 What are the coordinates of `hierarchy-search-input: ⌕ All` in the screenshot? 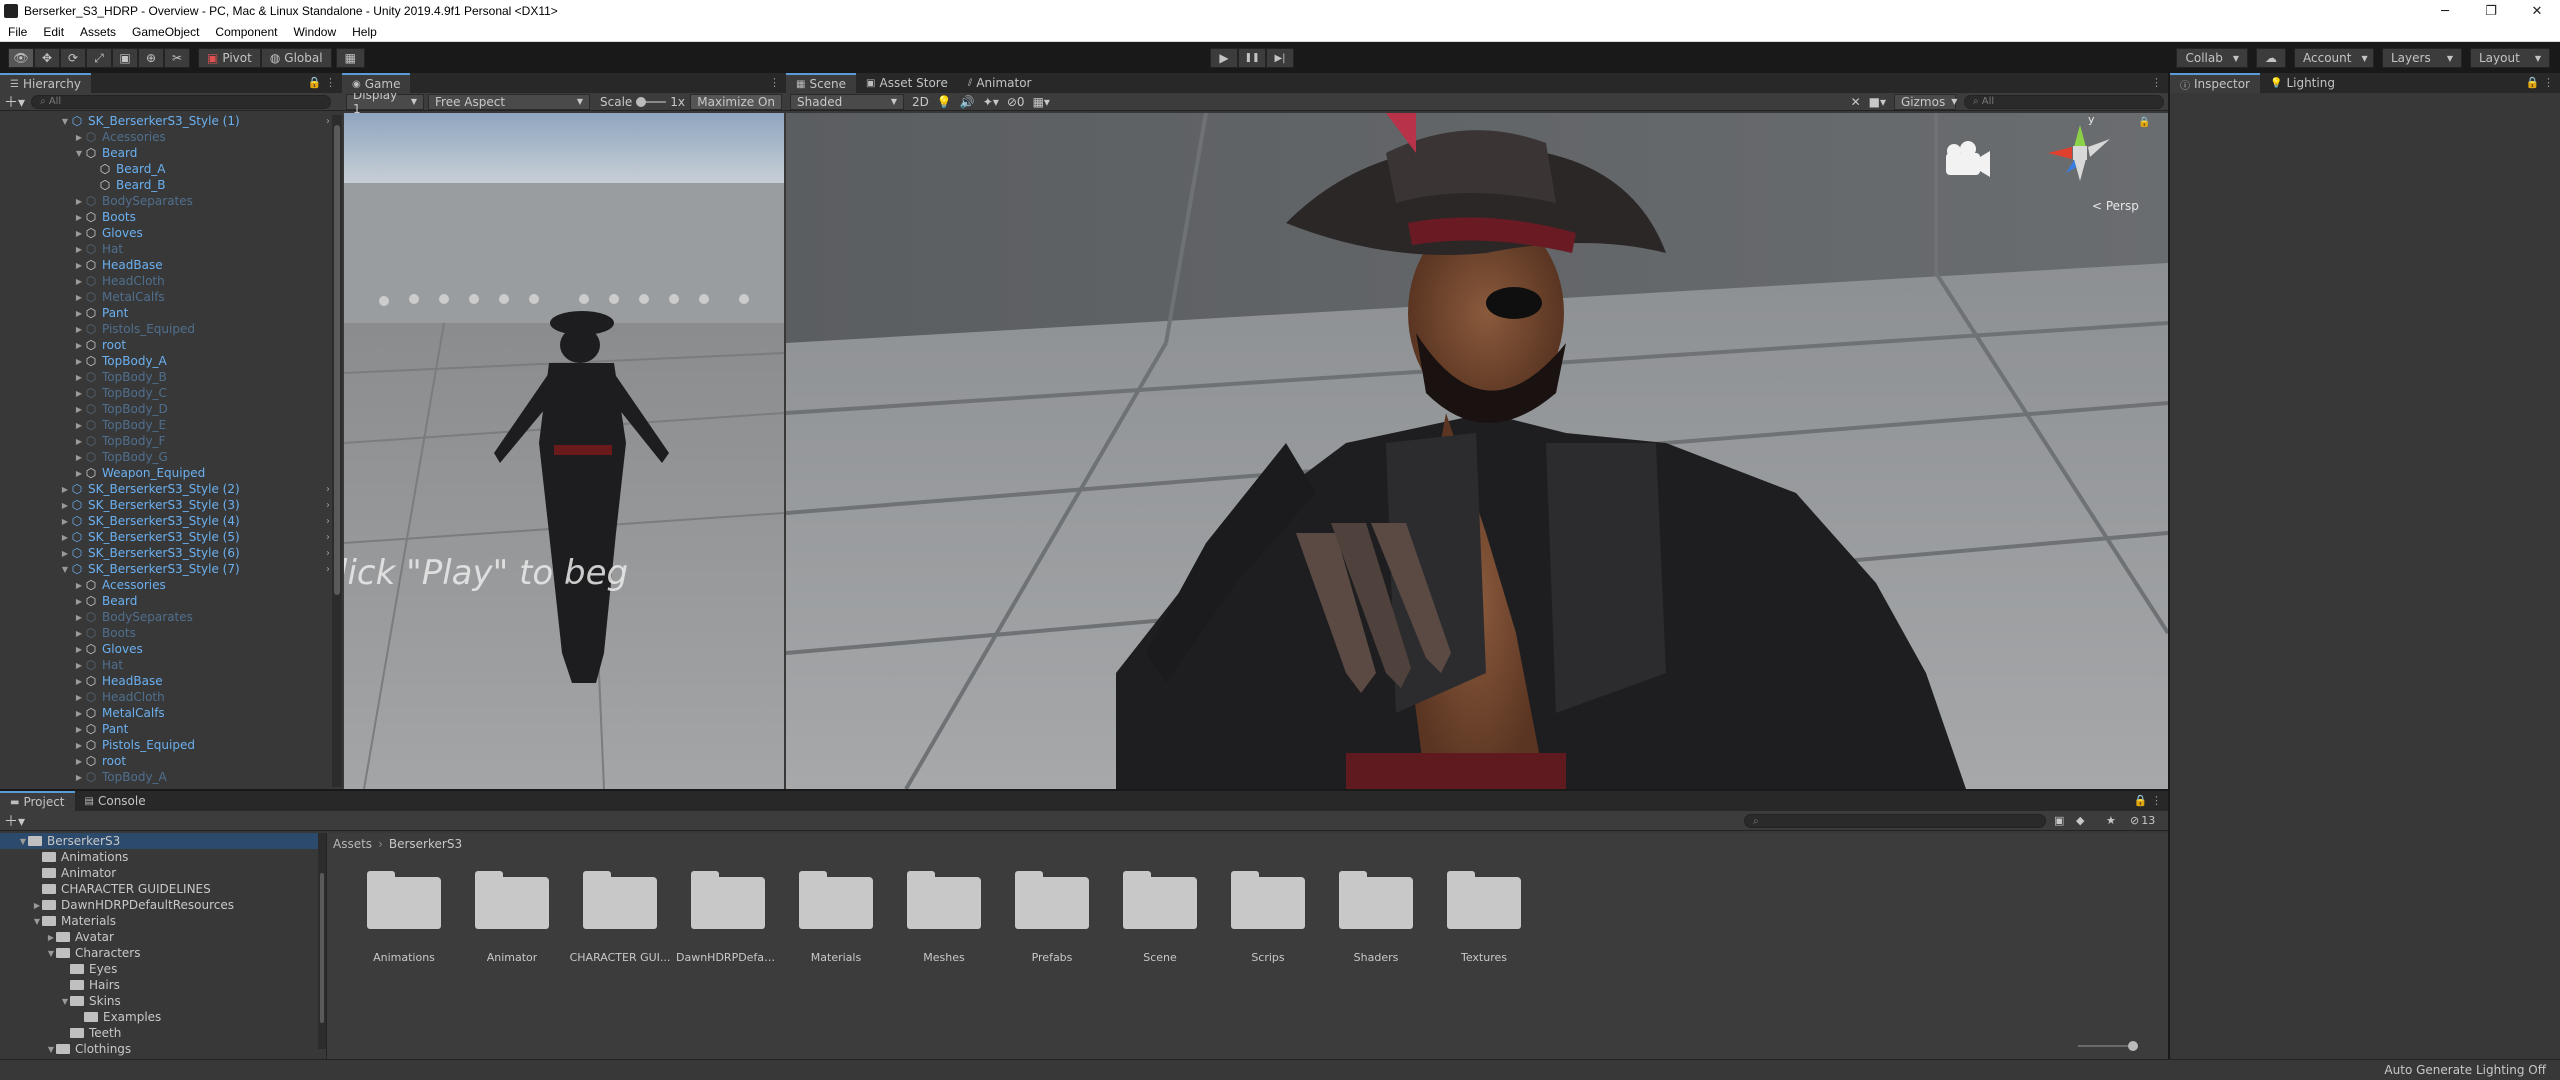 It's located at (181, 101).